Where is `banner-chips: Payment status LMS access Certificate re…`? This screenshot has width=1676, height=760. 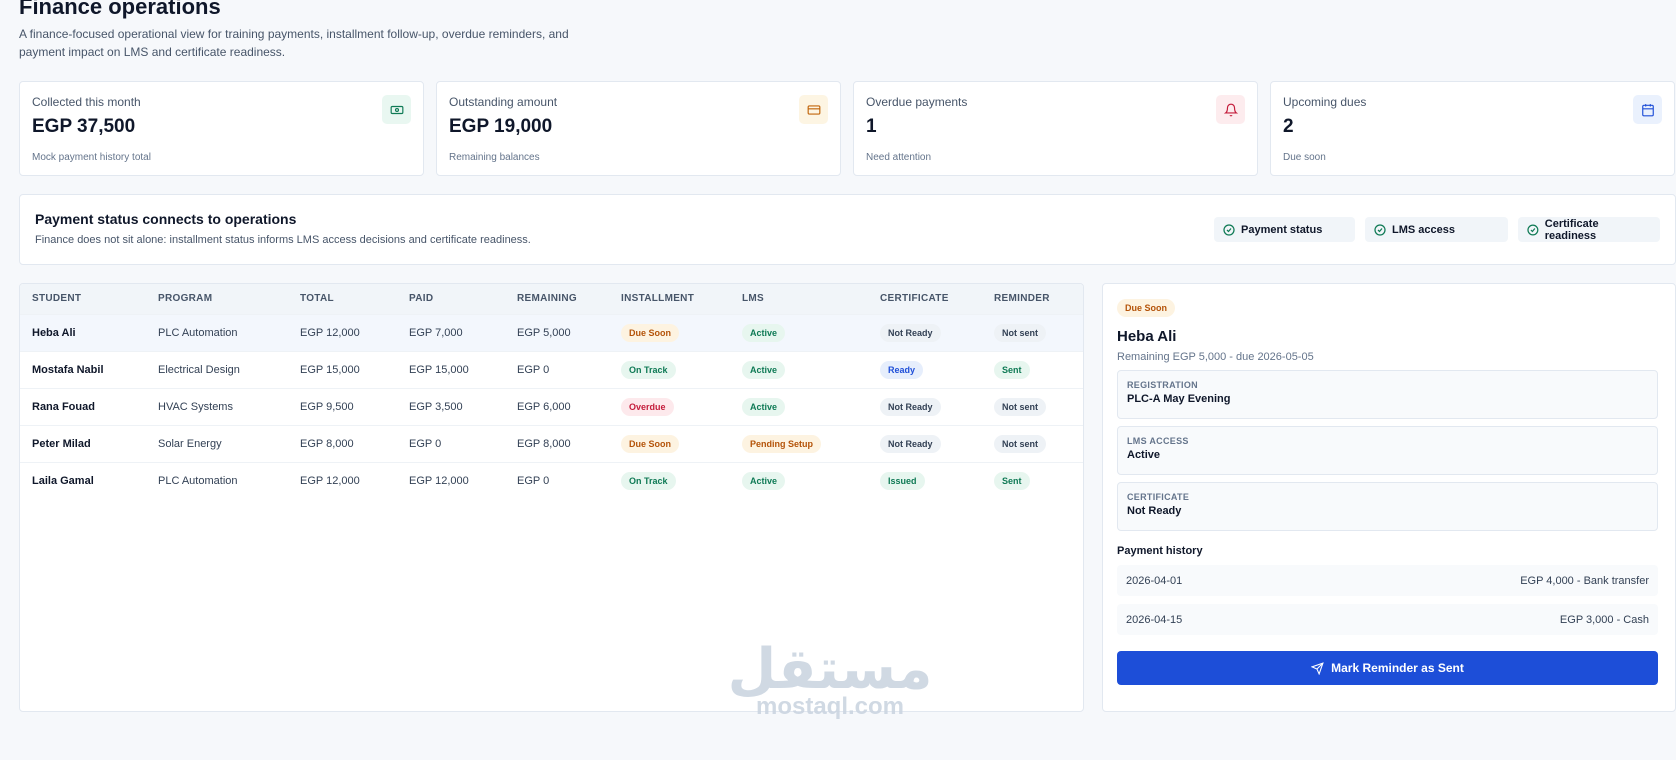 banner-chips: Payment status LMS access Certificate re… is located at coordinates (1437, 229).